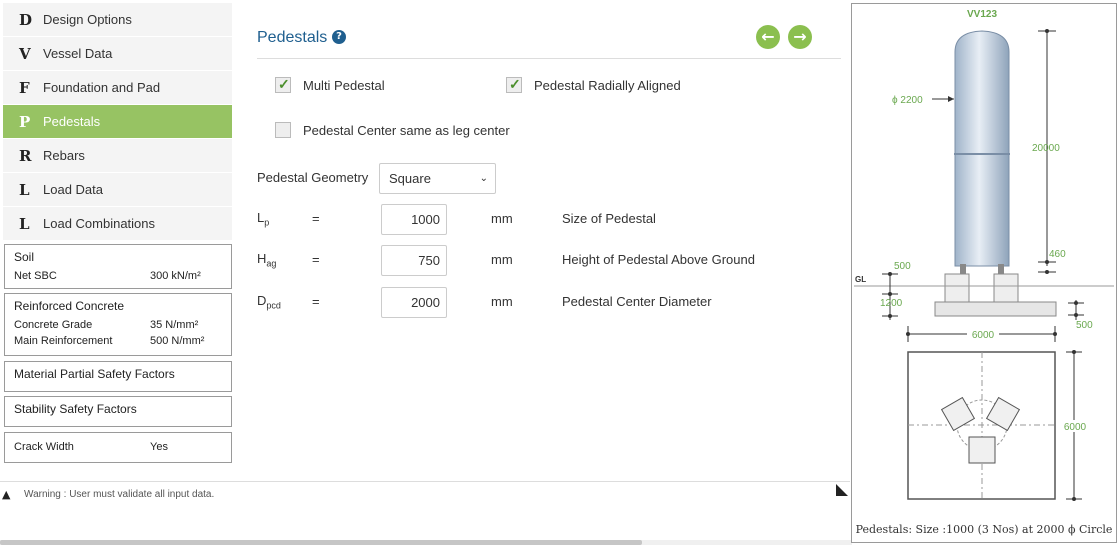 Image resolution: width=1119 pixels, height=545 pixels. Describe the element at coordinates (64, 155) in the screenshot. I see `sidebar-item-label: Rebars` at that location.